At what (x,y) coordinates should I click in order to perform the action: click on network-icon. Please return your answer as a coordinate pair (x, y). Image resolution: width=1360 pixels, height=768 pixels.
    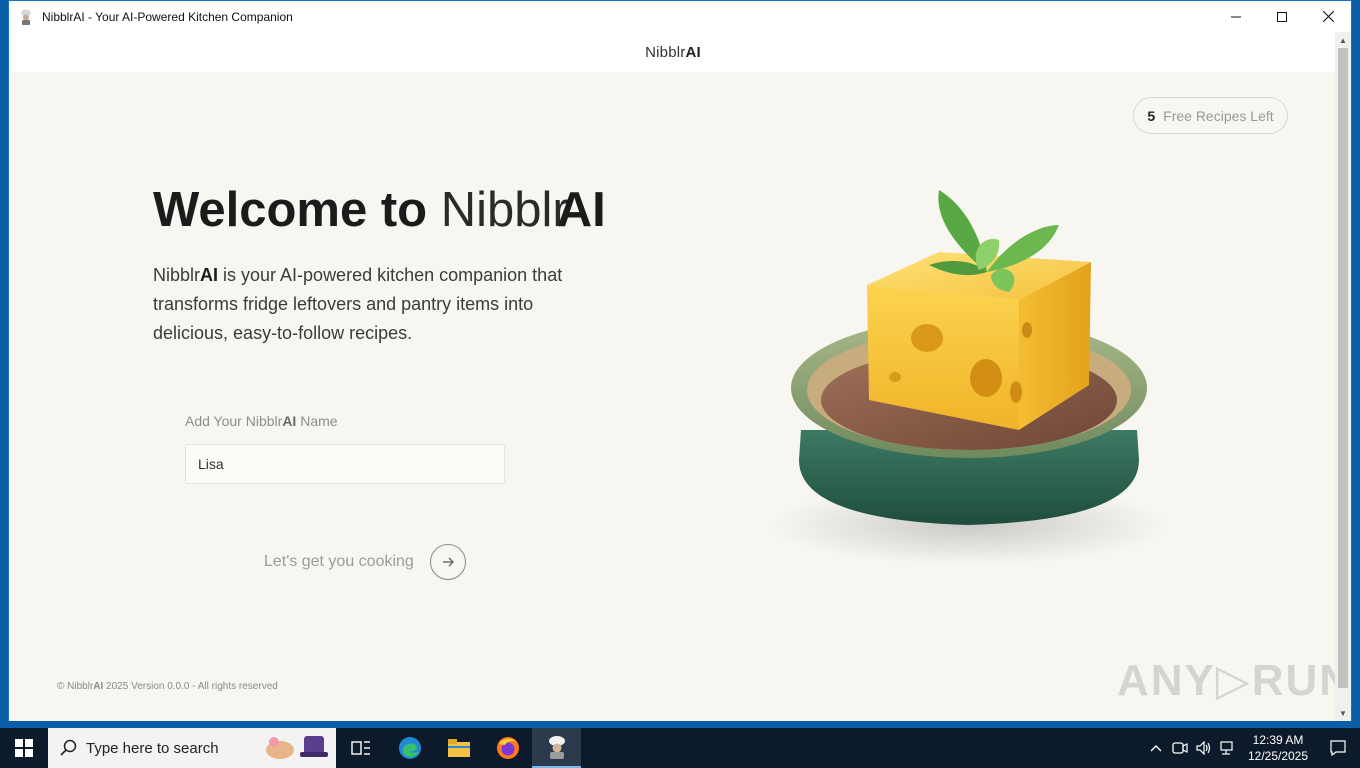
    Looking at the image, I should click on (1226, 748).